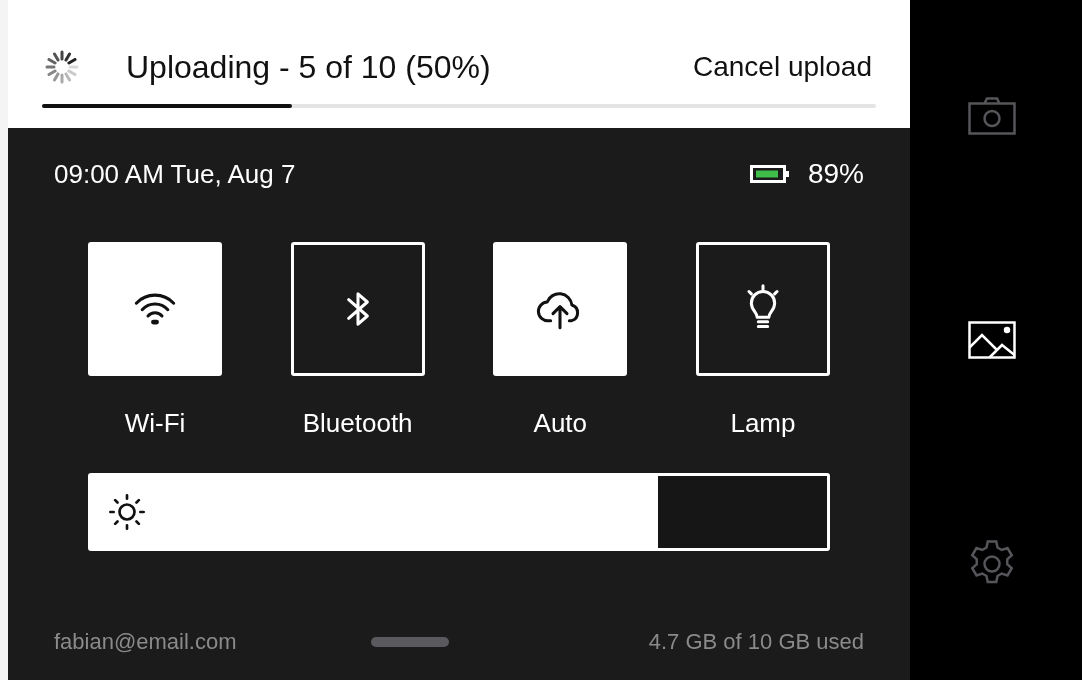 The height and width of the screenshot is (680, 1082). What do you see at coordinates (784, 67) in the screenshot?
I see `cancel-upload-button: Cancel upload` at bounding box center [784, 67].